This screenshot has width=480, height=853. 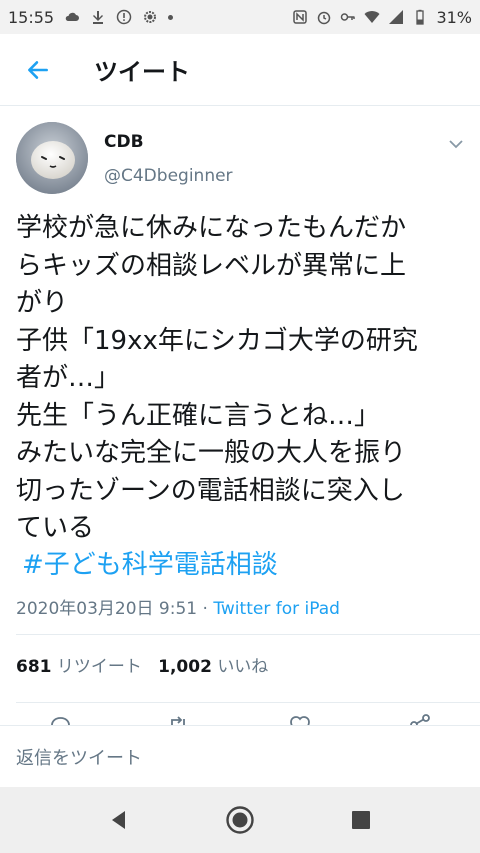 What do you see at coordinates (348, 17) in the screenshot?
I see `key-icon` at bounding box center [348, 17].